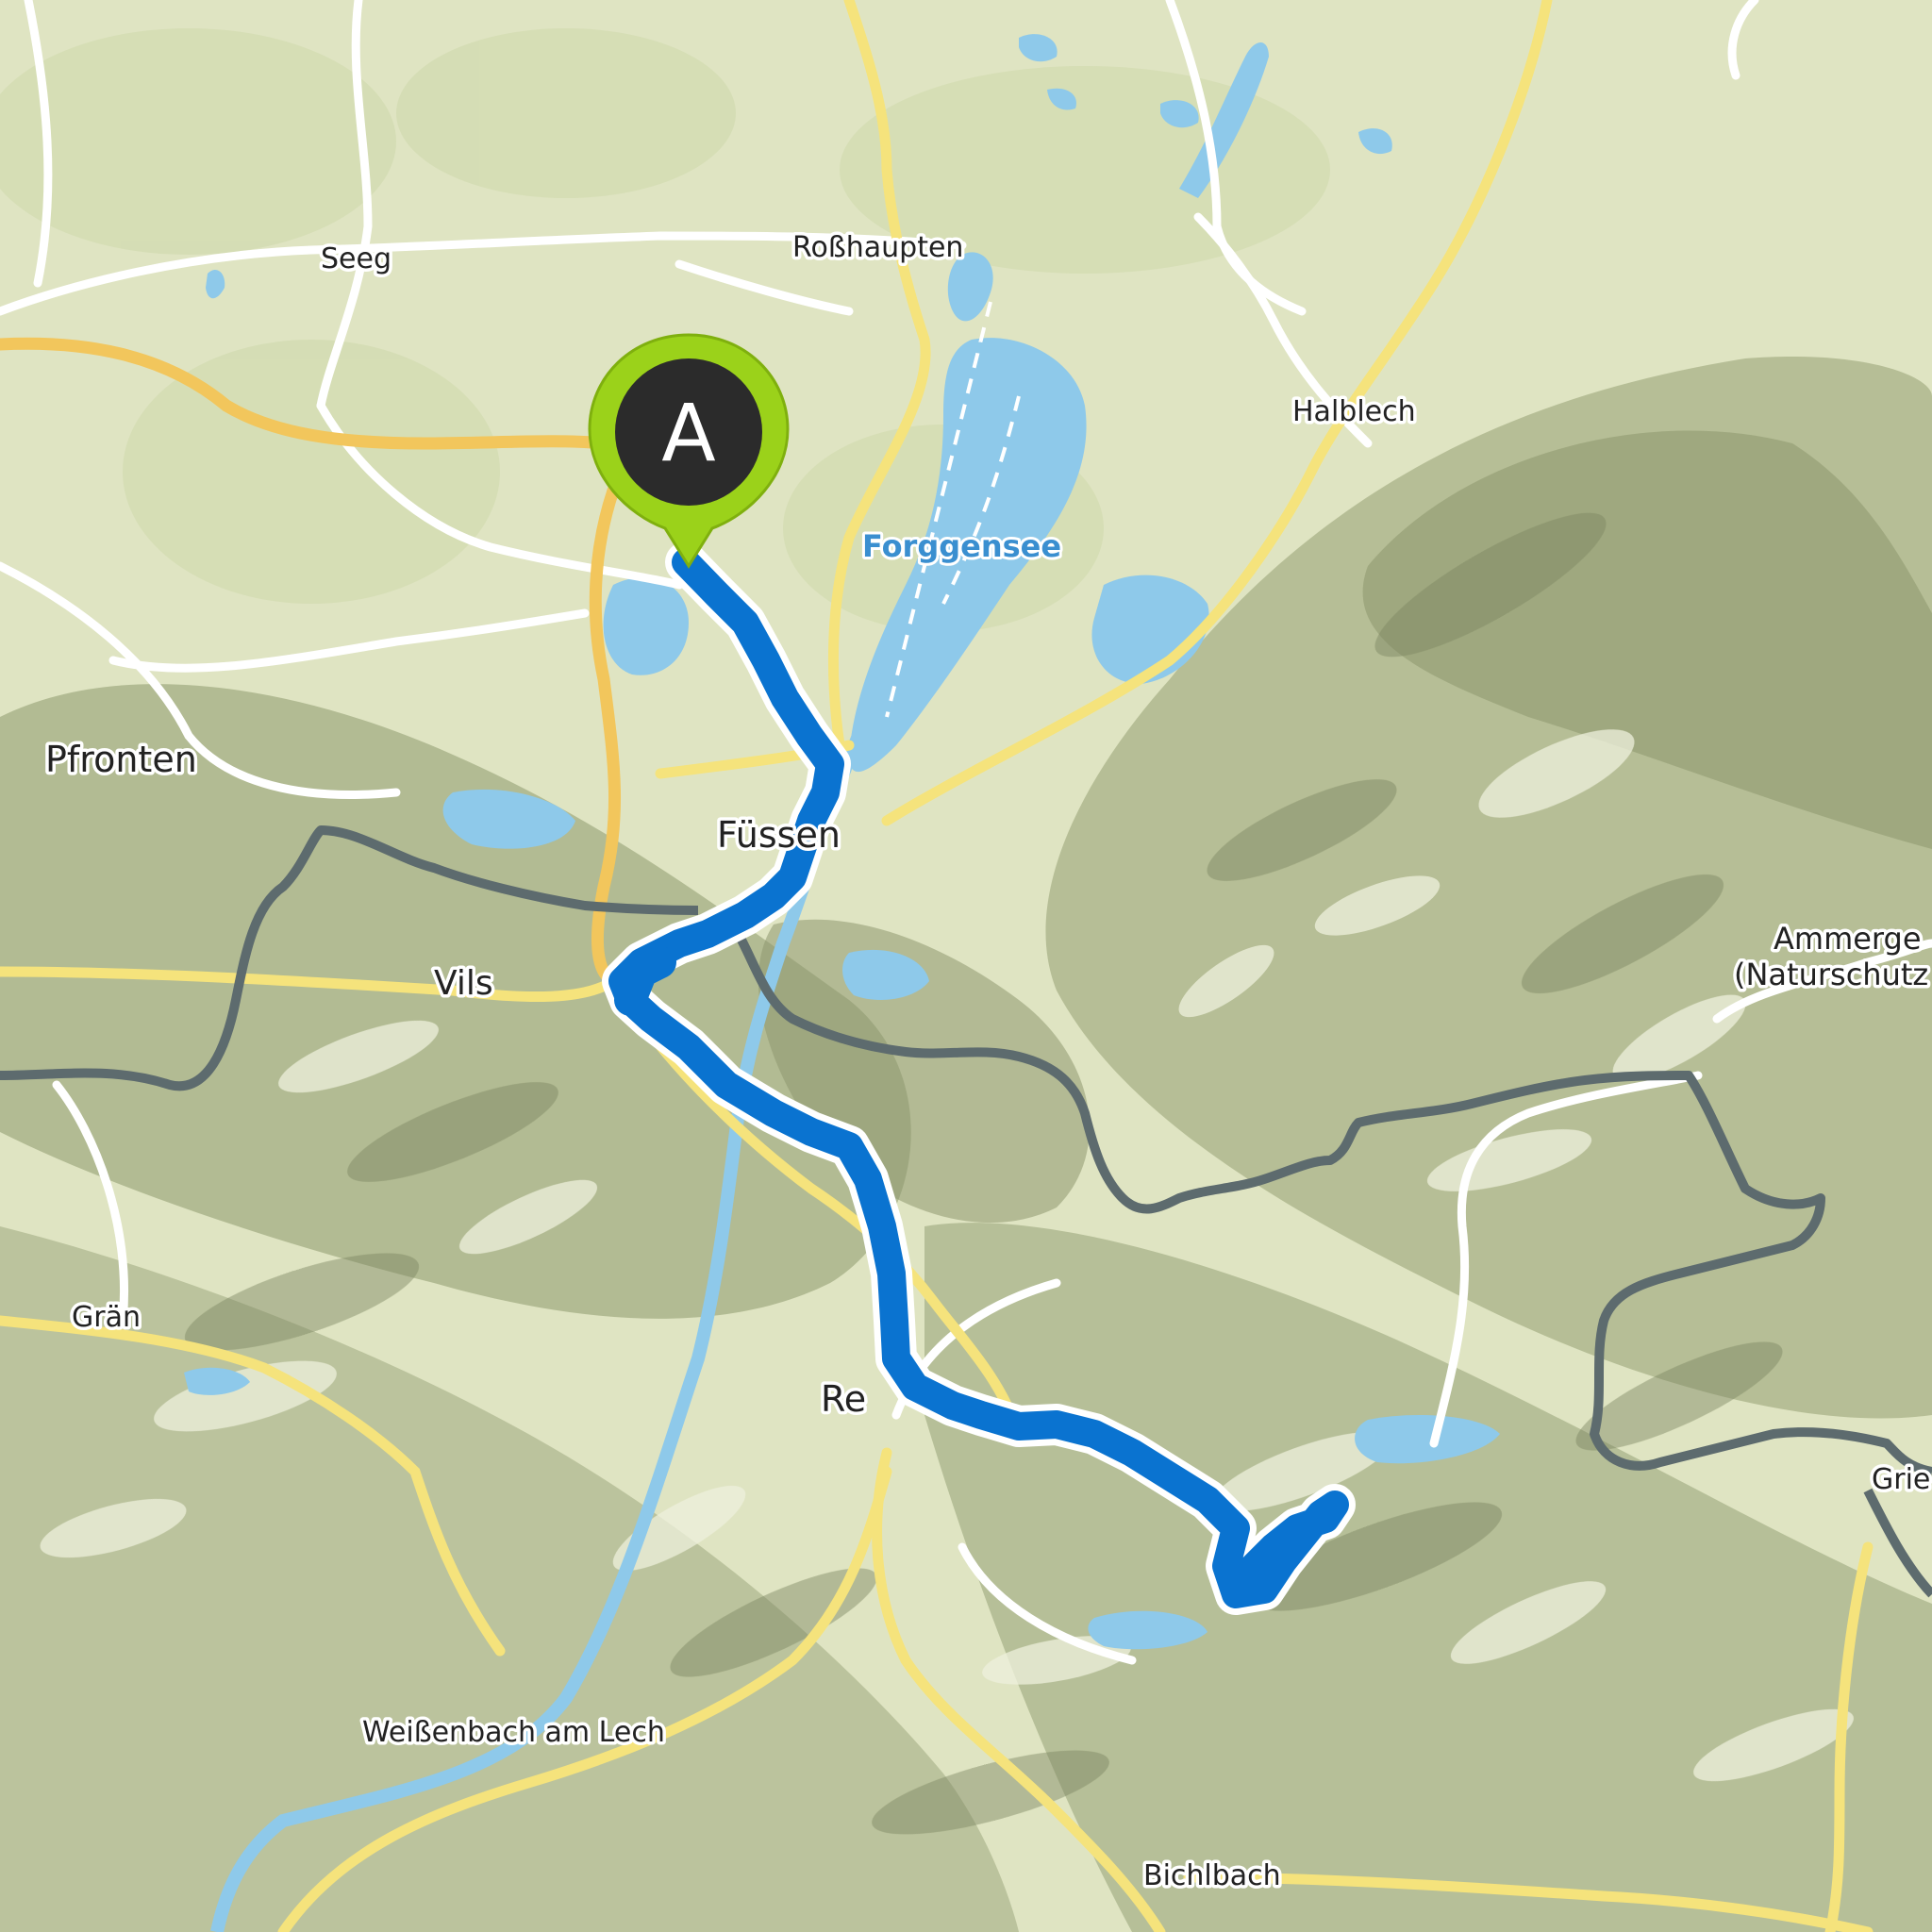 The width and height of the screenshot is (1932, 1932). What do you see at coordinates (1848, 939) in the screenshot?
I see `place-label-ammergebirge-1: Ammerge` at bounding box center [1848, 939].